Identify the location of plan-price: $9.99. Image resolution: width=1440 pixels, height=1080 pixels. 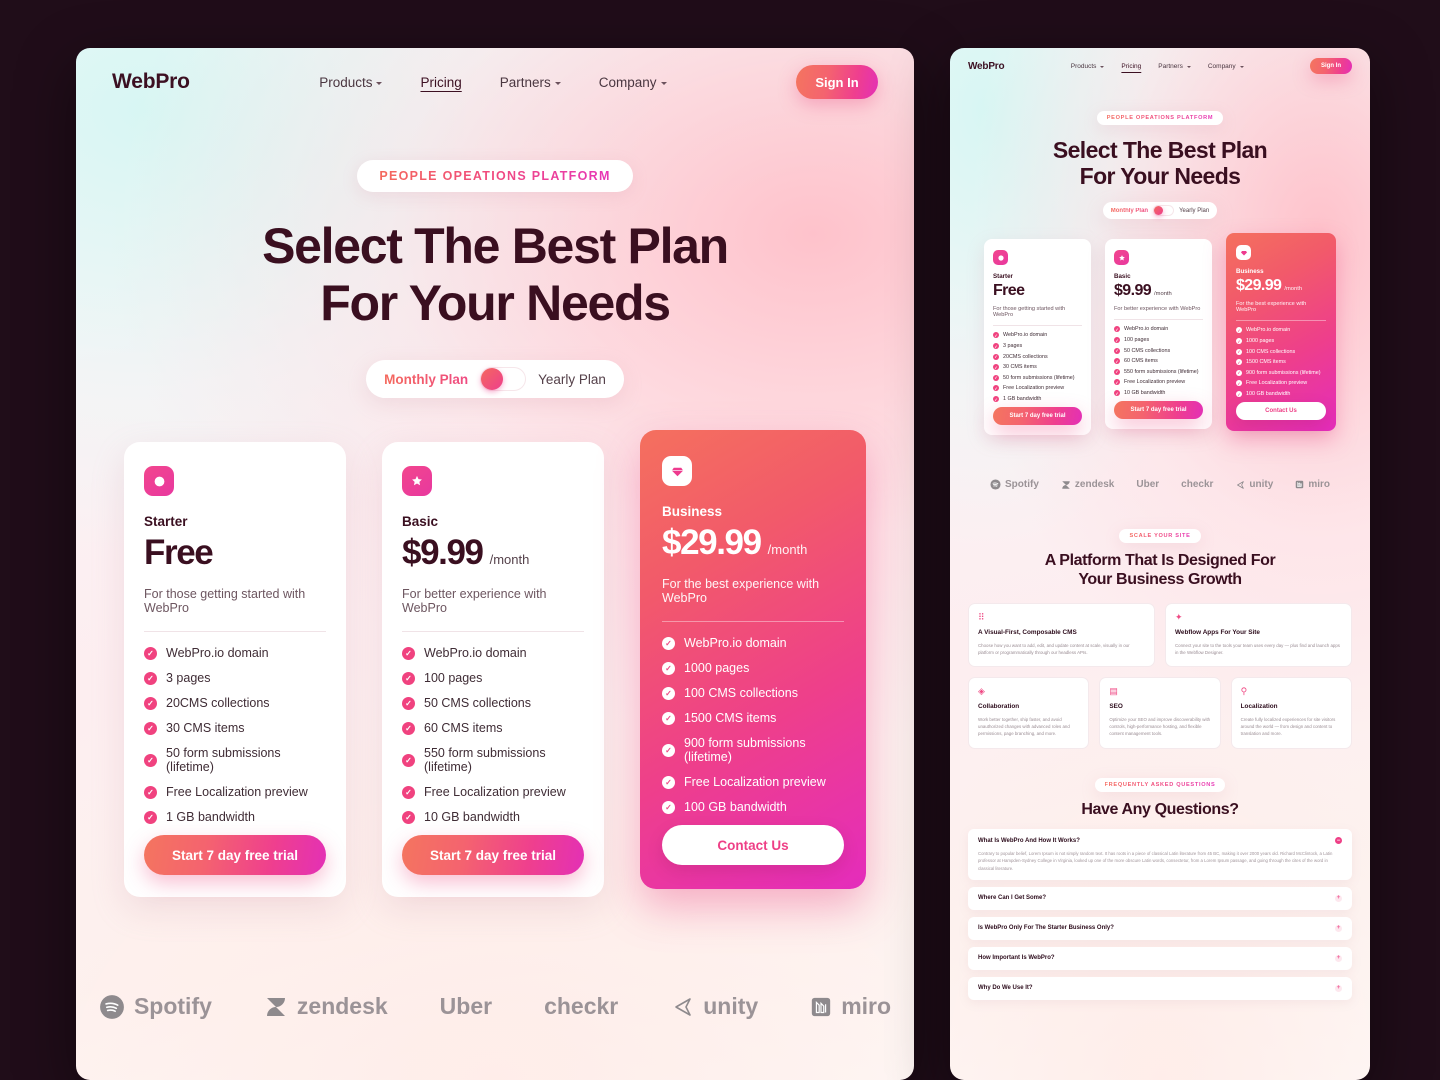
(1133, 291).